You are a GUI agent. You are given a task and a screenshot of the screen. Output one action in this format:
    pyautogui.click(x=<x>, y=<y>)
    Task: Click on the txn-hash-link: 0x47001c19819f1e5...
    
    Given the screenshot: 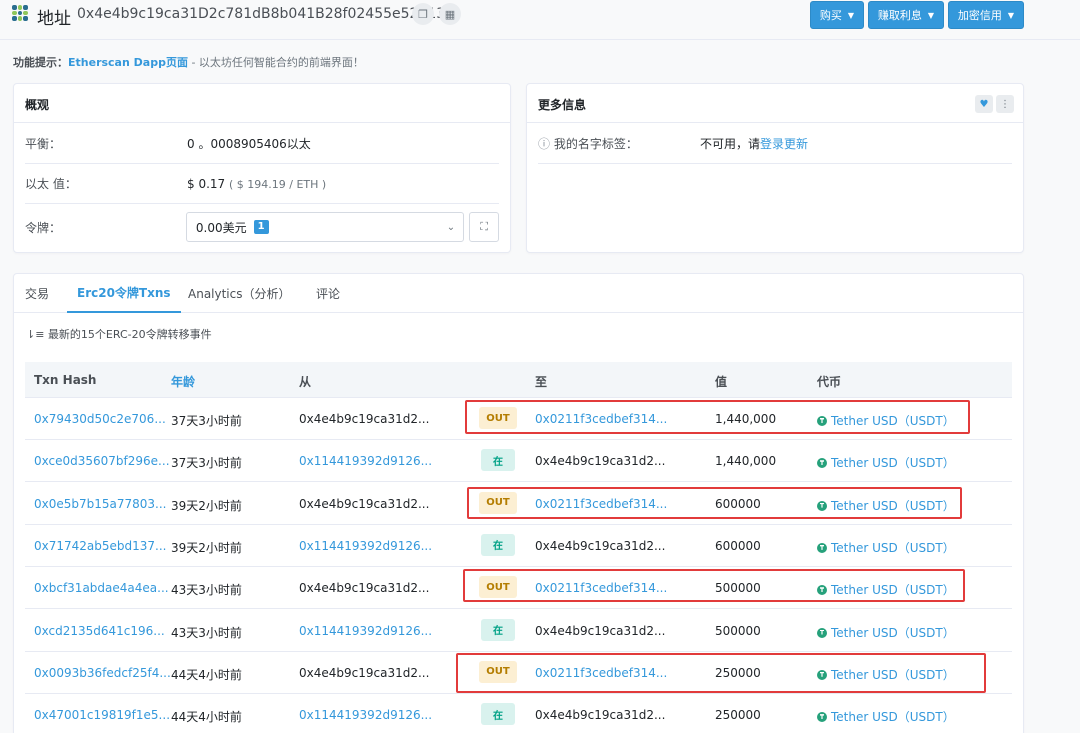 What is the action you would take?
    pyautogui.click(x=102, y=715)
    